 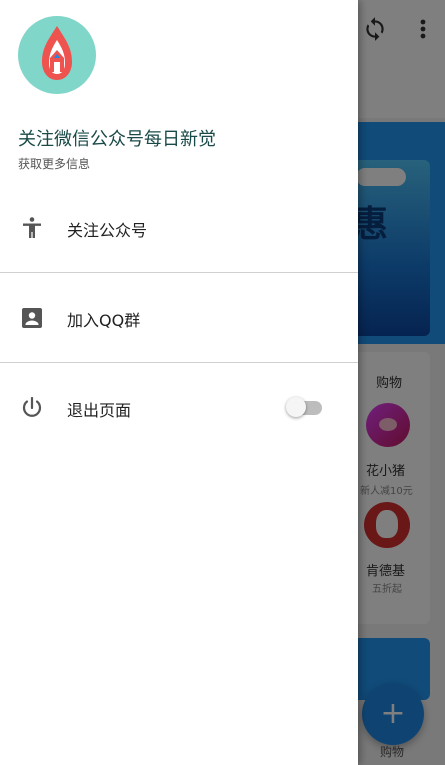 I want to click on menu-item-label: 加入QQ群, so click(x=104, y=320).